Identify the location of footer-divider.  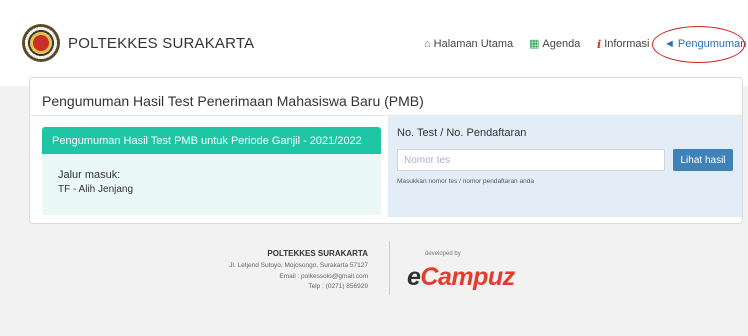
(389, 268).